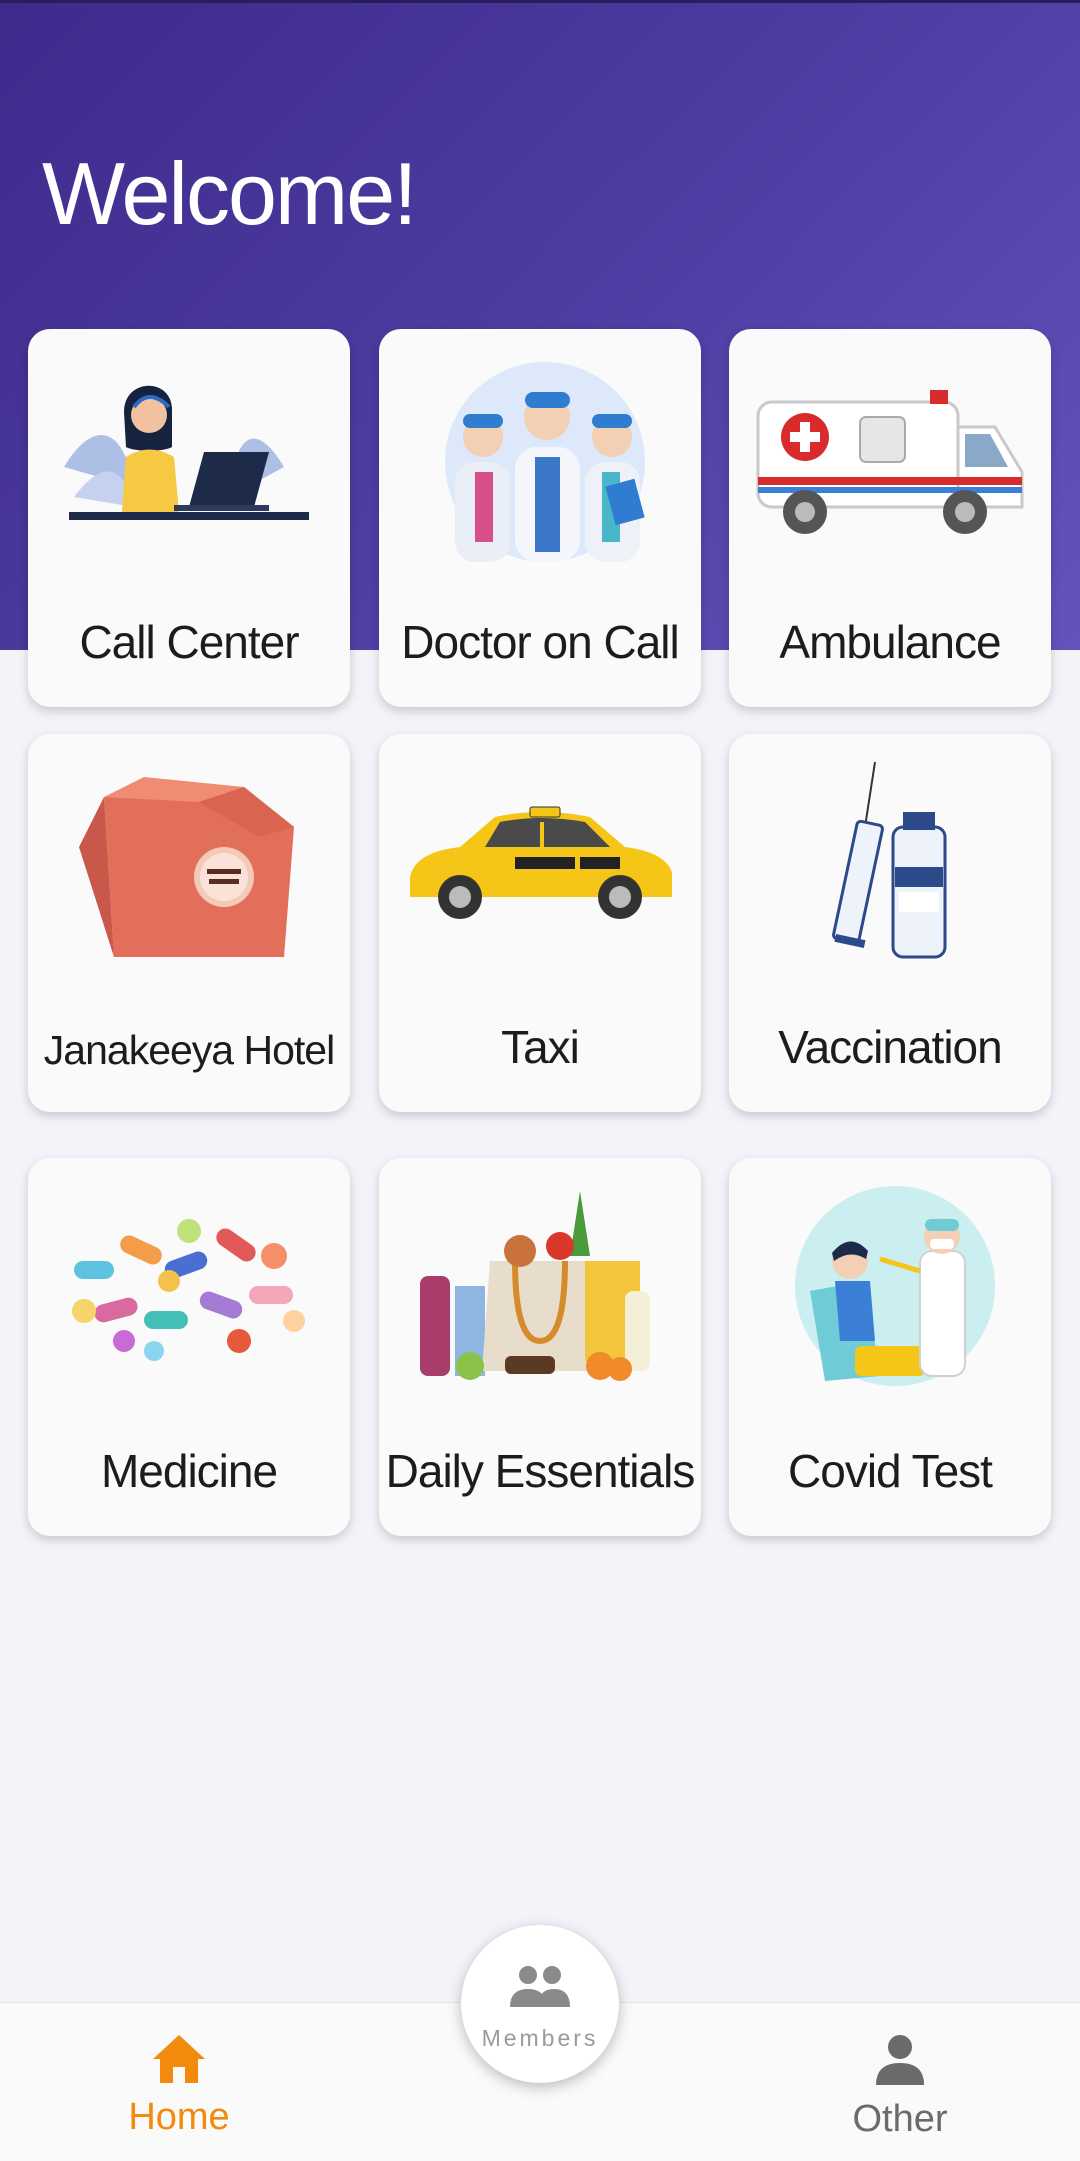 The image size is (1080, 2161). I want to click on service-card-doctor-on-call: Doctor on Call, so click(540, 518).